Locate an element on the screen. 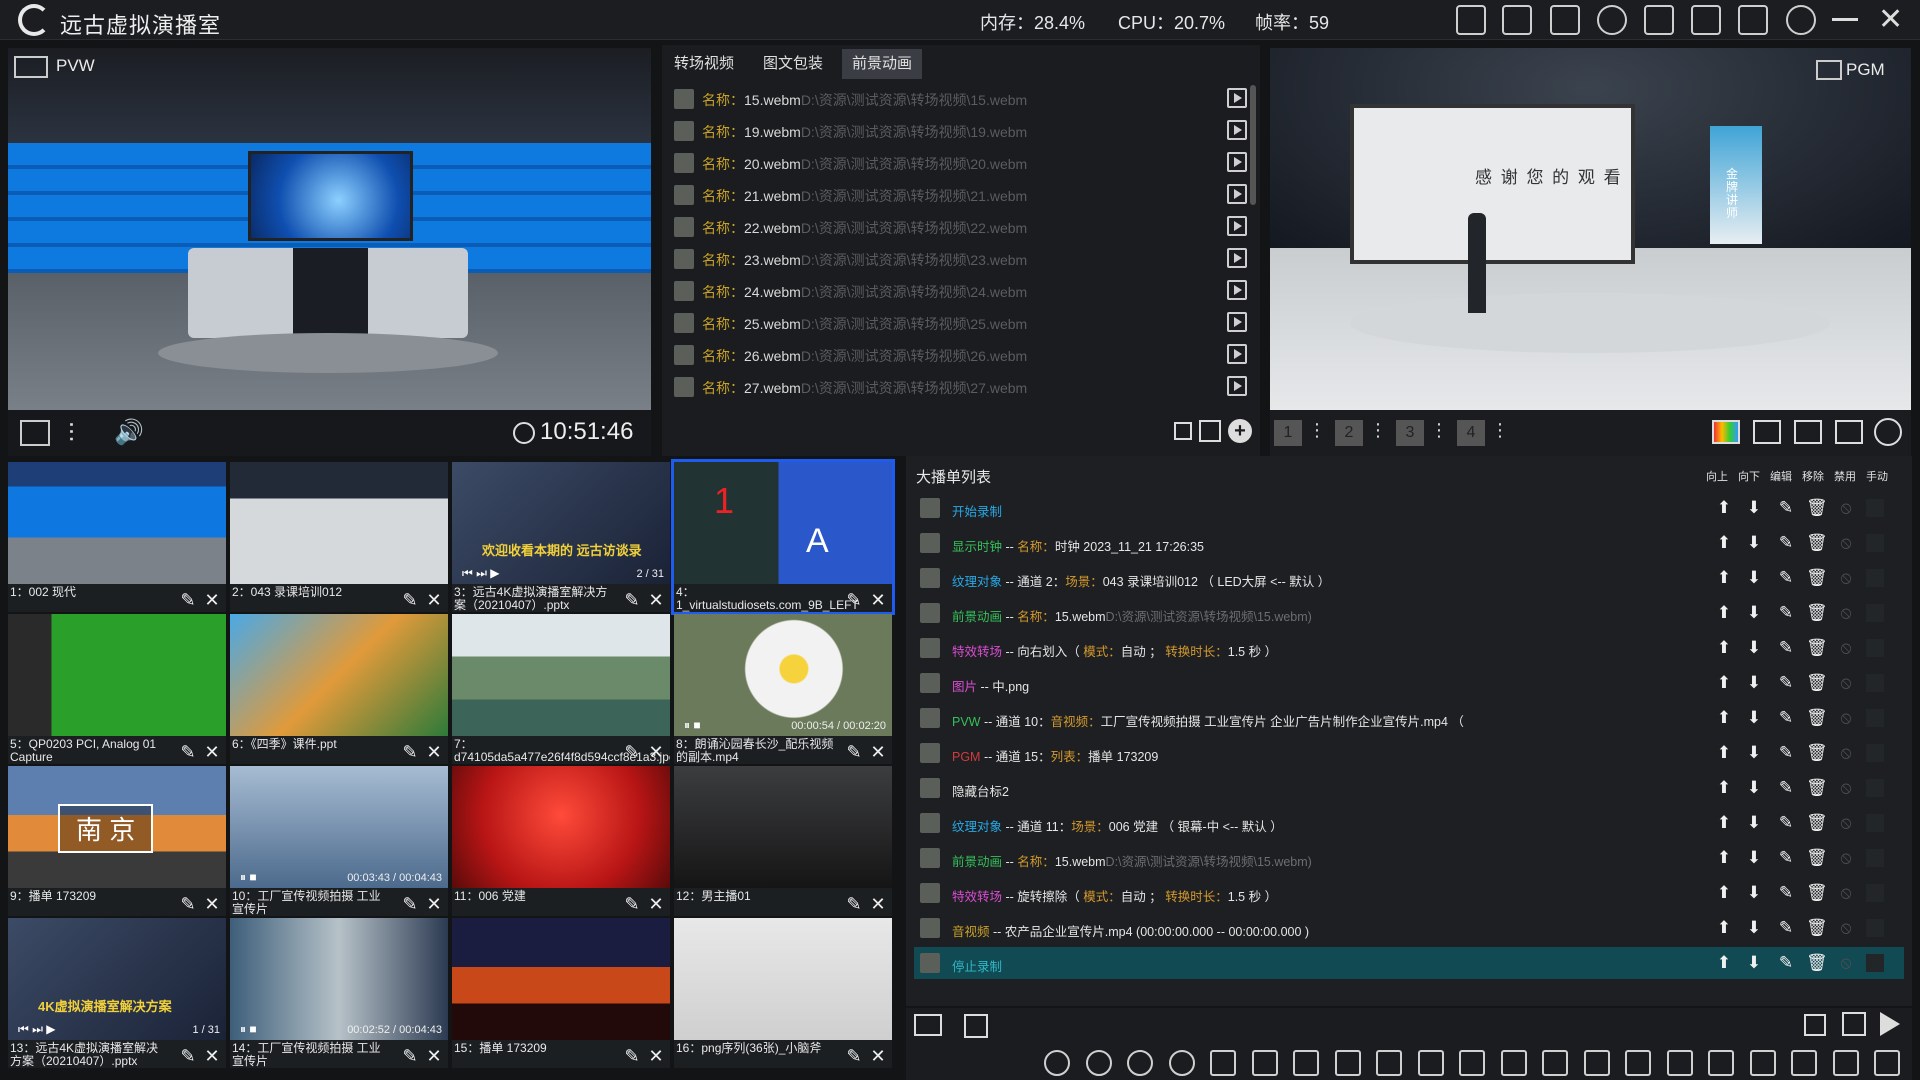 This screenshot has height=1080, width=1920. checkbox-checked-icon is located at coordinates (1210, 431).